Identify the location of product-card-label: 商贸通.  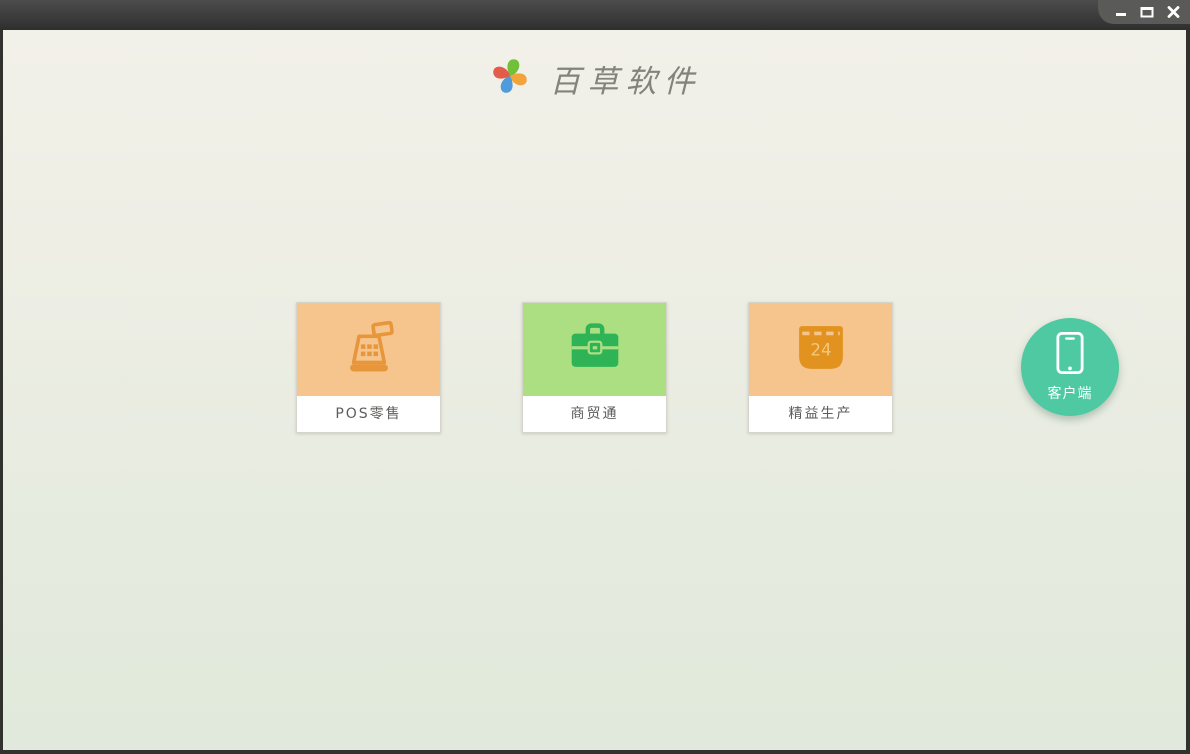
(594, 414).